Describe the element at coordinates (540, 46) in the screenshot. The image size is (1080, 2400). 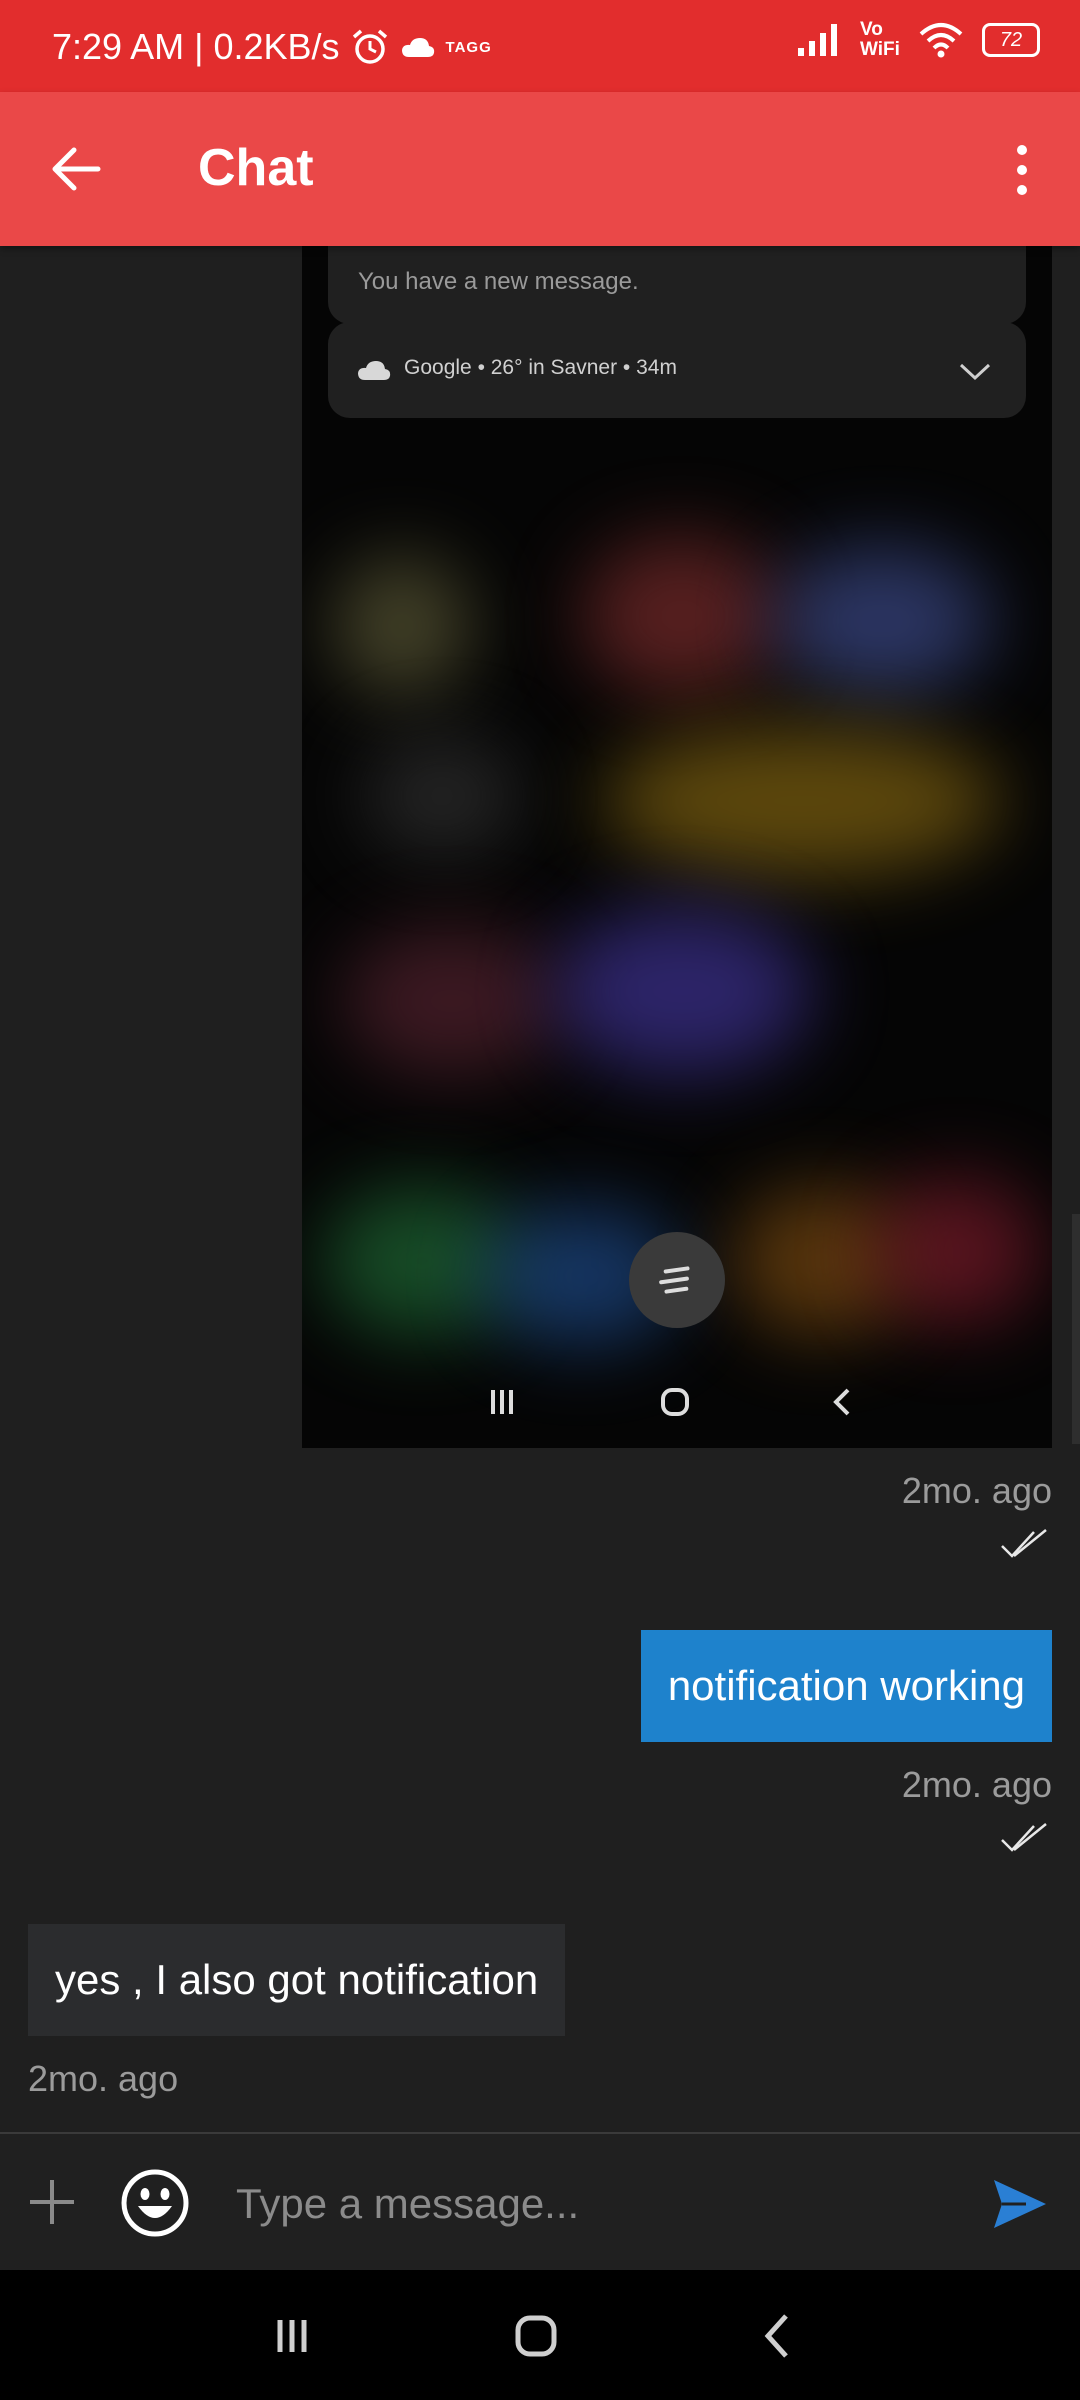
I see `status-bar: 7:29 AM | 0.2KB/s TAGG Vo WiFi 72` at that location.